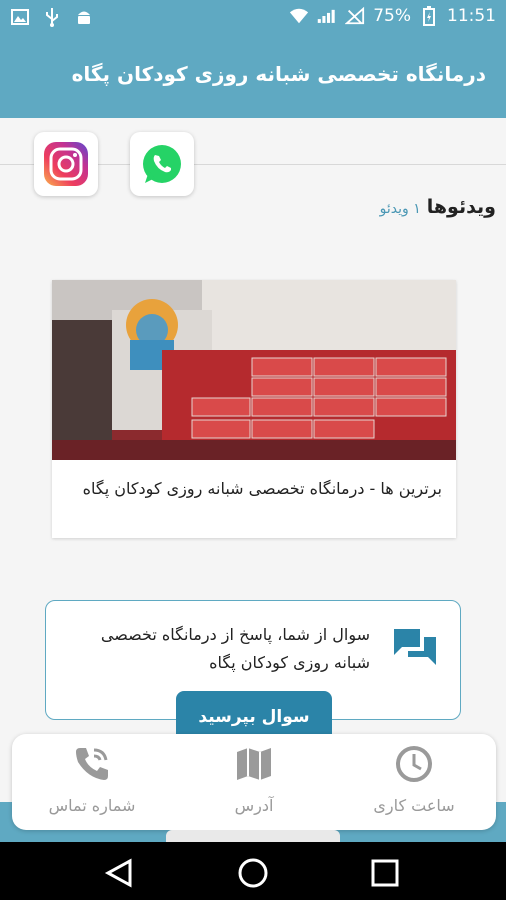 This screenshot has height=900, width=506. Describe the element at coordinates (392, 16) in the screenshot. I see `battery-percent: 75%` at that location.